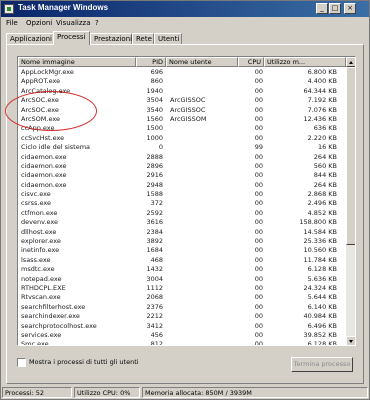 The width and height of the screenshot is (370, 400). What do you see at coordinates (156, 343) in the screenshot?
I see `process-pid: 812` at bounding box center [156, 343].